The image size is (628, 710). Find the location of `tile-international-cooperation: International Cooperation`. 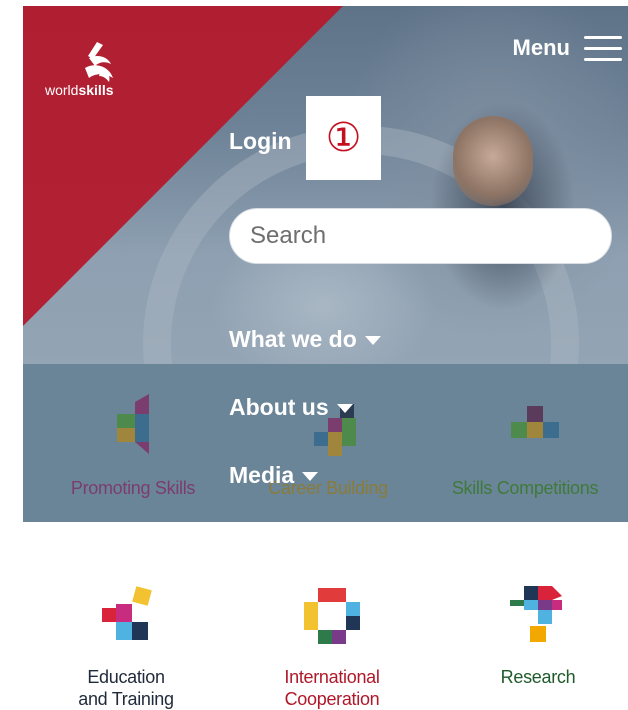

tile-international-cooperation: International Cooperation is located at coordinates (332, 647).